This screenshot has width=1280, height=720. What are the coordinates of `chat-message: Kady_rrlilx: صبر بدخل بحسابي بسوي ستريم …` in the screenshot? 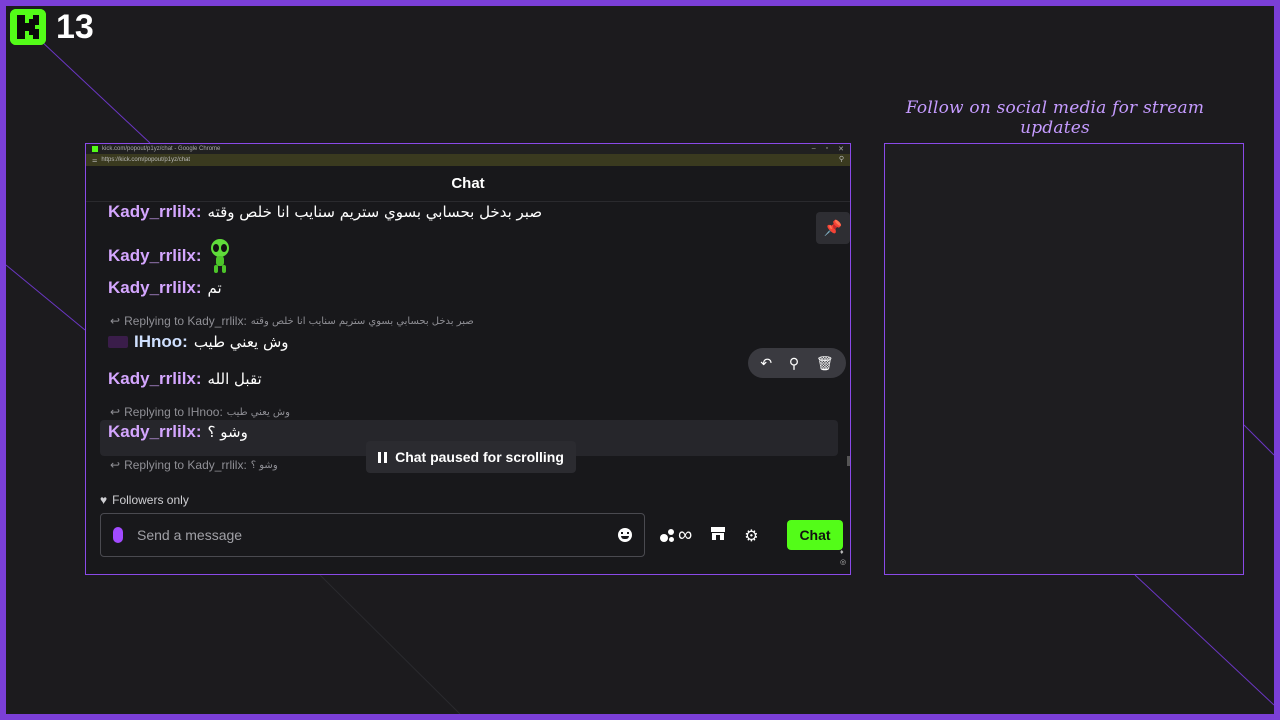 It's located at (325, 212).